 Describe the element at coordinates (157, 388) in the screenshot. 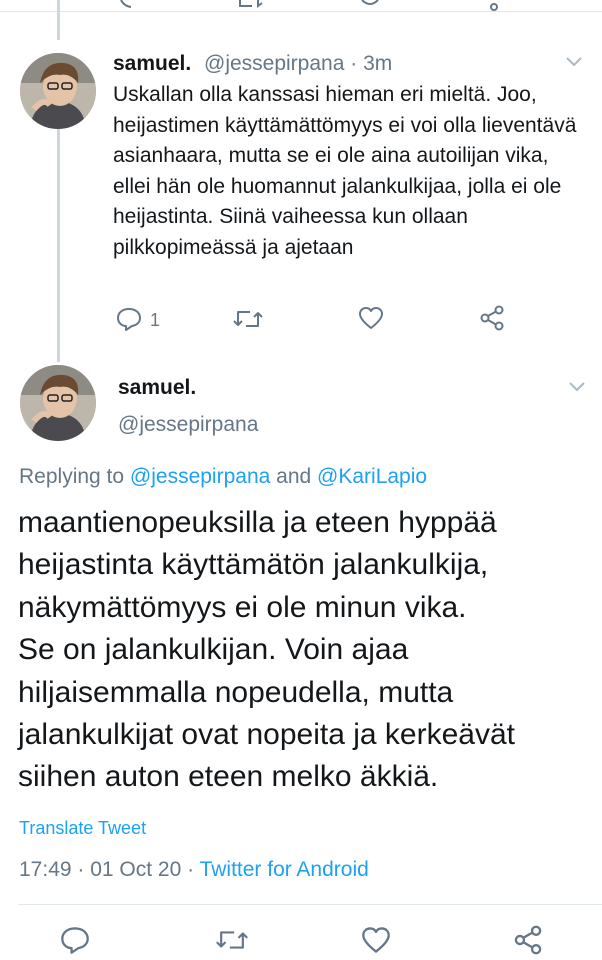

I see `display-name-main: samuel.` at that location.